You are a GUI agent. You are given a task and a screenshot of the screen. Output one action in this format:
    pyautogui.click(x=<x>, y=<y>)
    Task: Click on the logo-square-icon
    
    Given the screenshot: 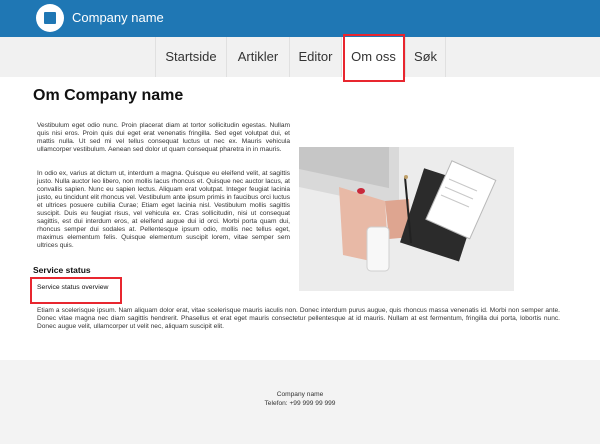 What is the action you would take?
    pyautogui.click(x=50, y=18)
    